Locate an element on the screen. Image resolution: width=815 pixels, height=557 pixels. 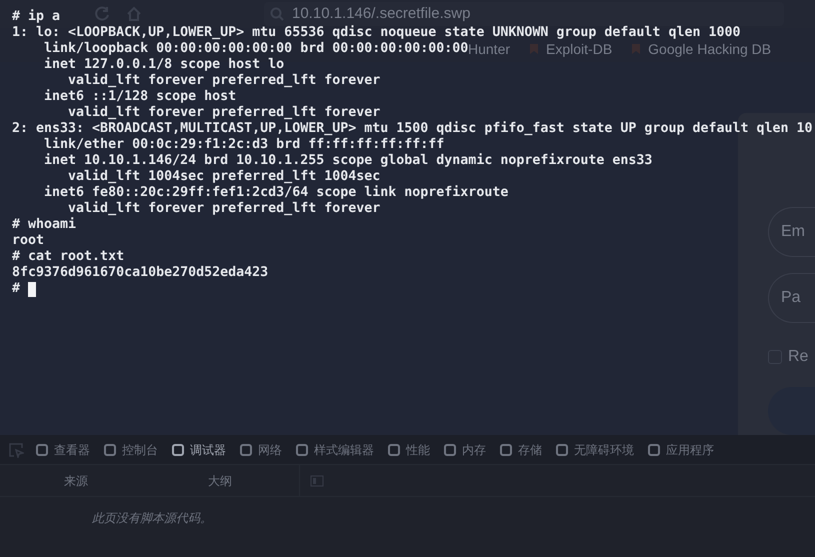
empty-message: 此页没有脚本源代码。 is located at coordinates (152, 518).